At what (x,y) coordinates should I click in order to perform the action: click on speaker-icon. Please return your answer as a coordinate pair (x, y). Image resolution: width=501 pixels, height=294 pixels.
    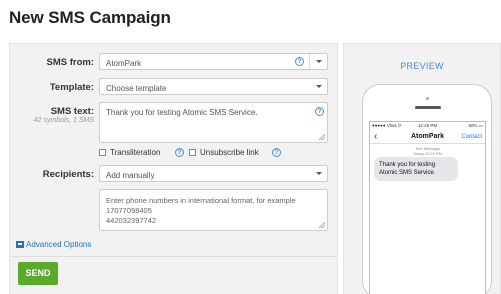
    Looking at the image, I should click on (428, 107).